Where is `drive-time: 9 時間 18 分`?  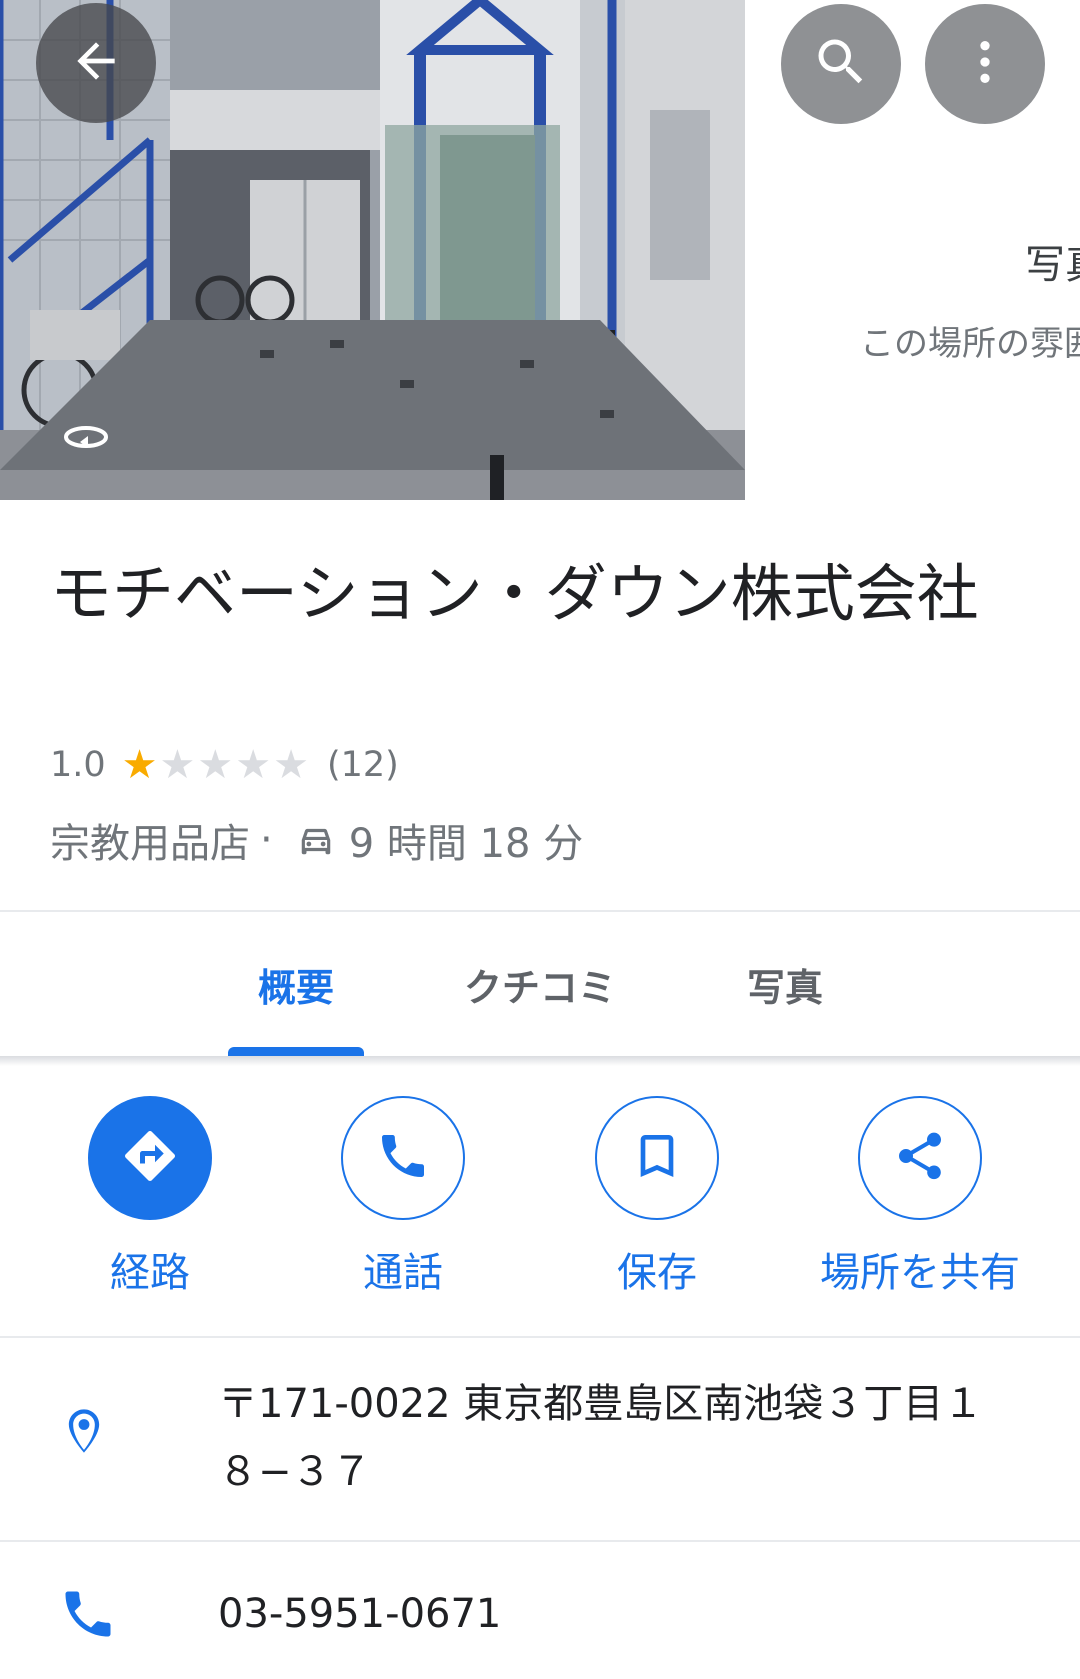
drive-time: 9 時間 18 分 is located at coordinates (466, 844).